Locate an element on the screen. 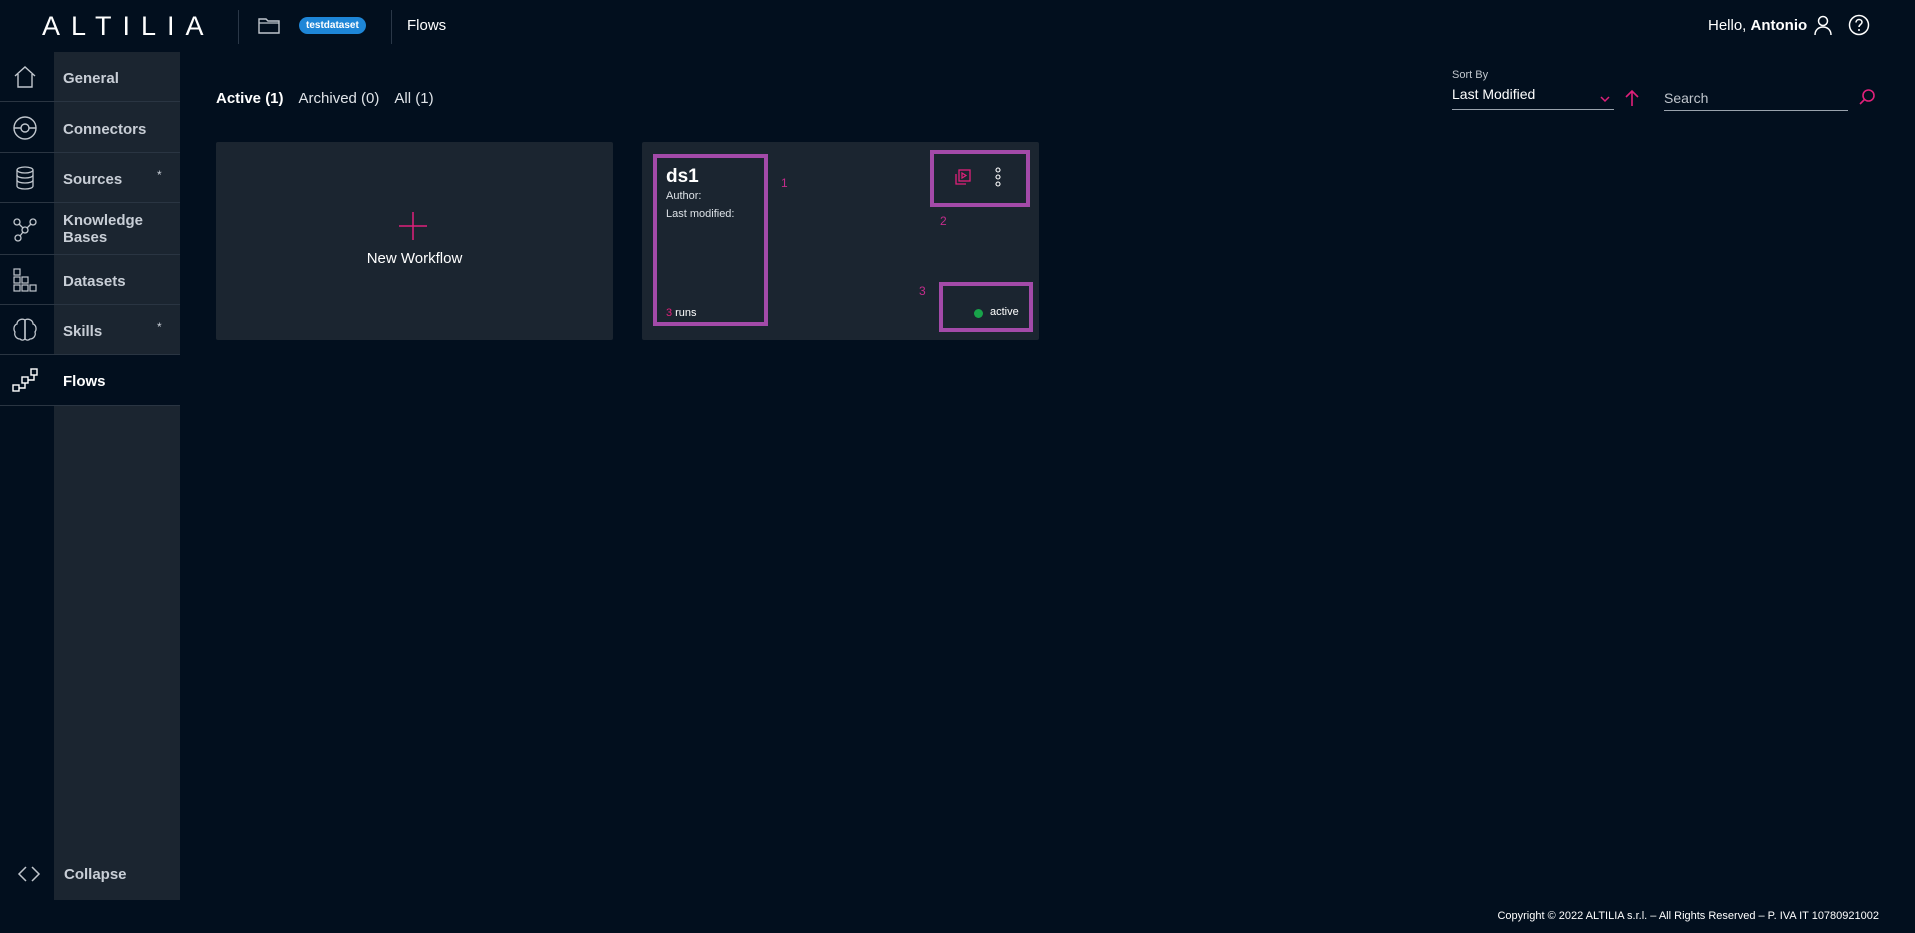  collapse-button: Collapse is located at coordinates (90, 874).